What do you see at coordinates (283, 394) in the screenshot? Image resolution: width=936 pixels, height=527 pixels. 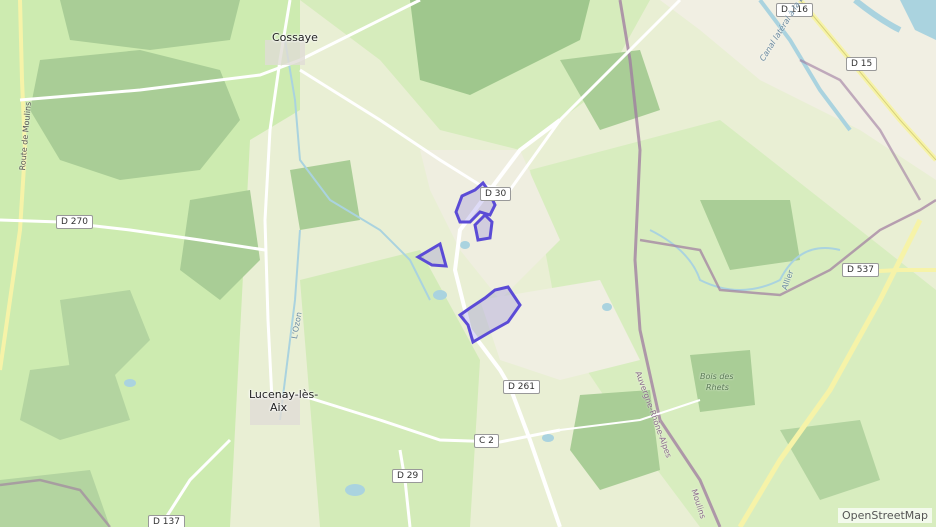 I see `town-lucenay-line1: Lucenay-lès-` at bounding box center [283, 394].